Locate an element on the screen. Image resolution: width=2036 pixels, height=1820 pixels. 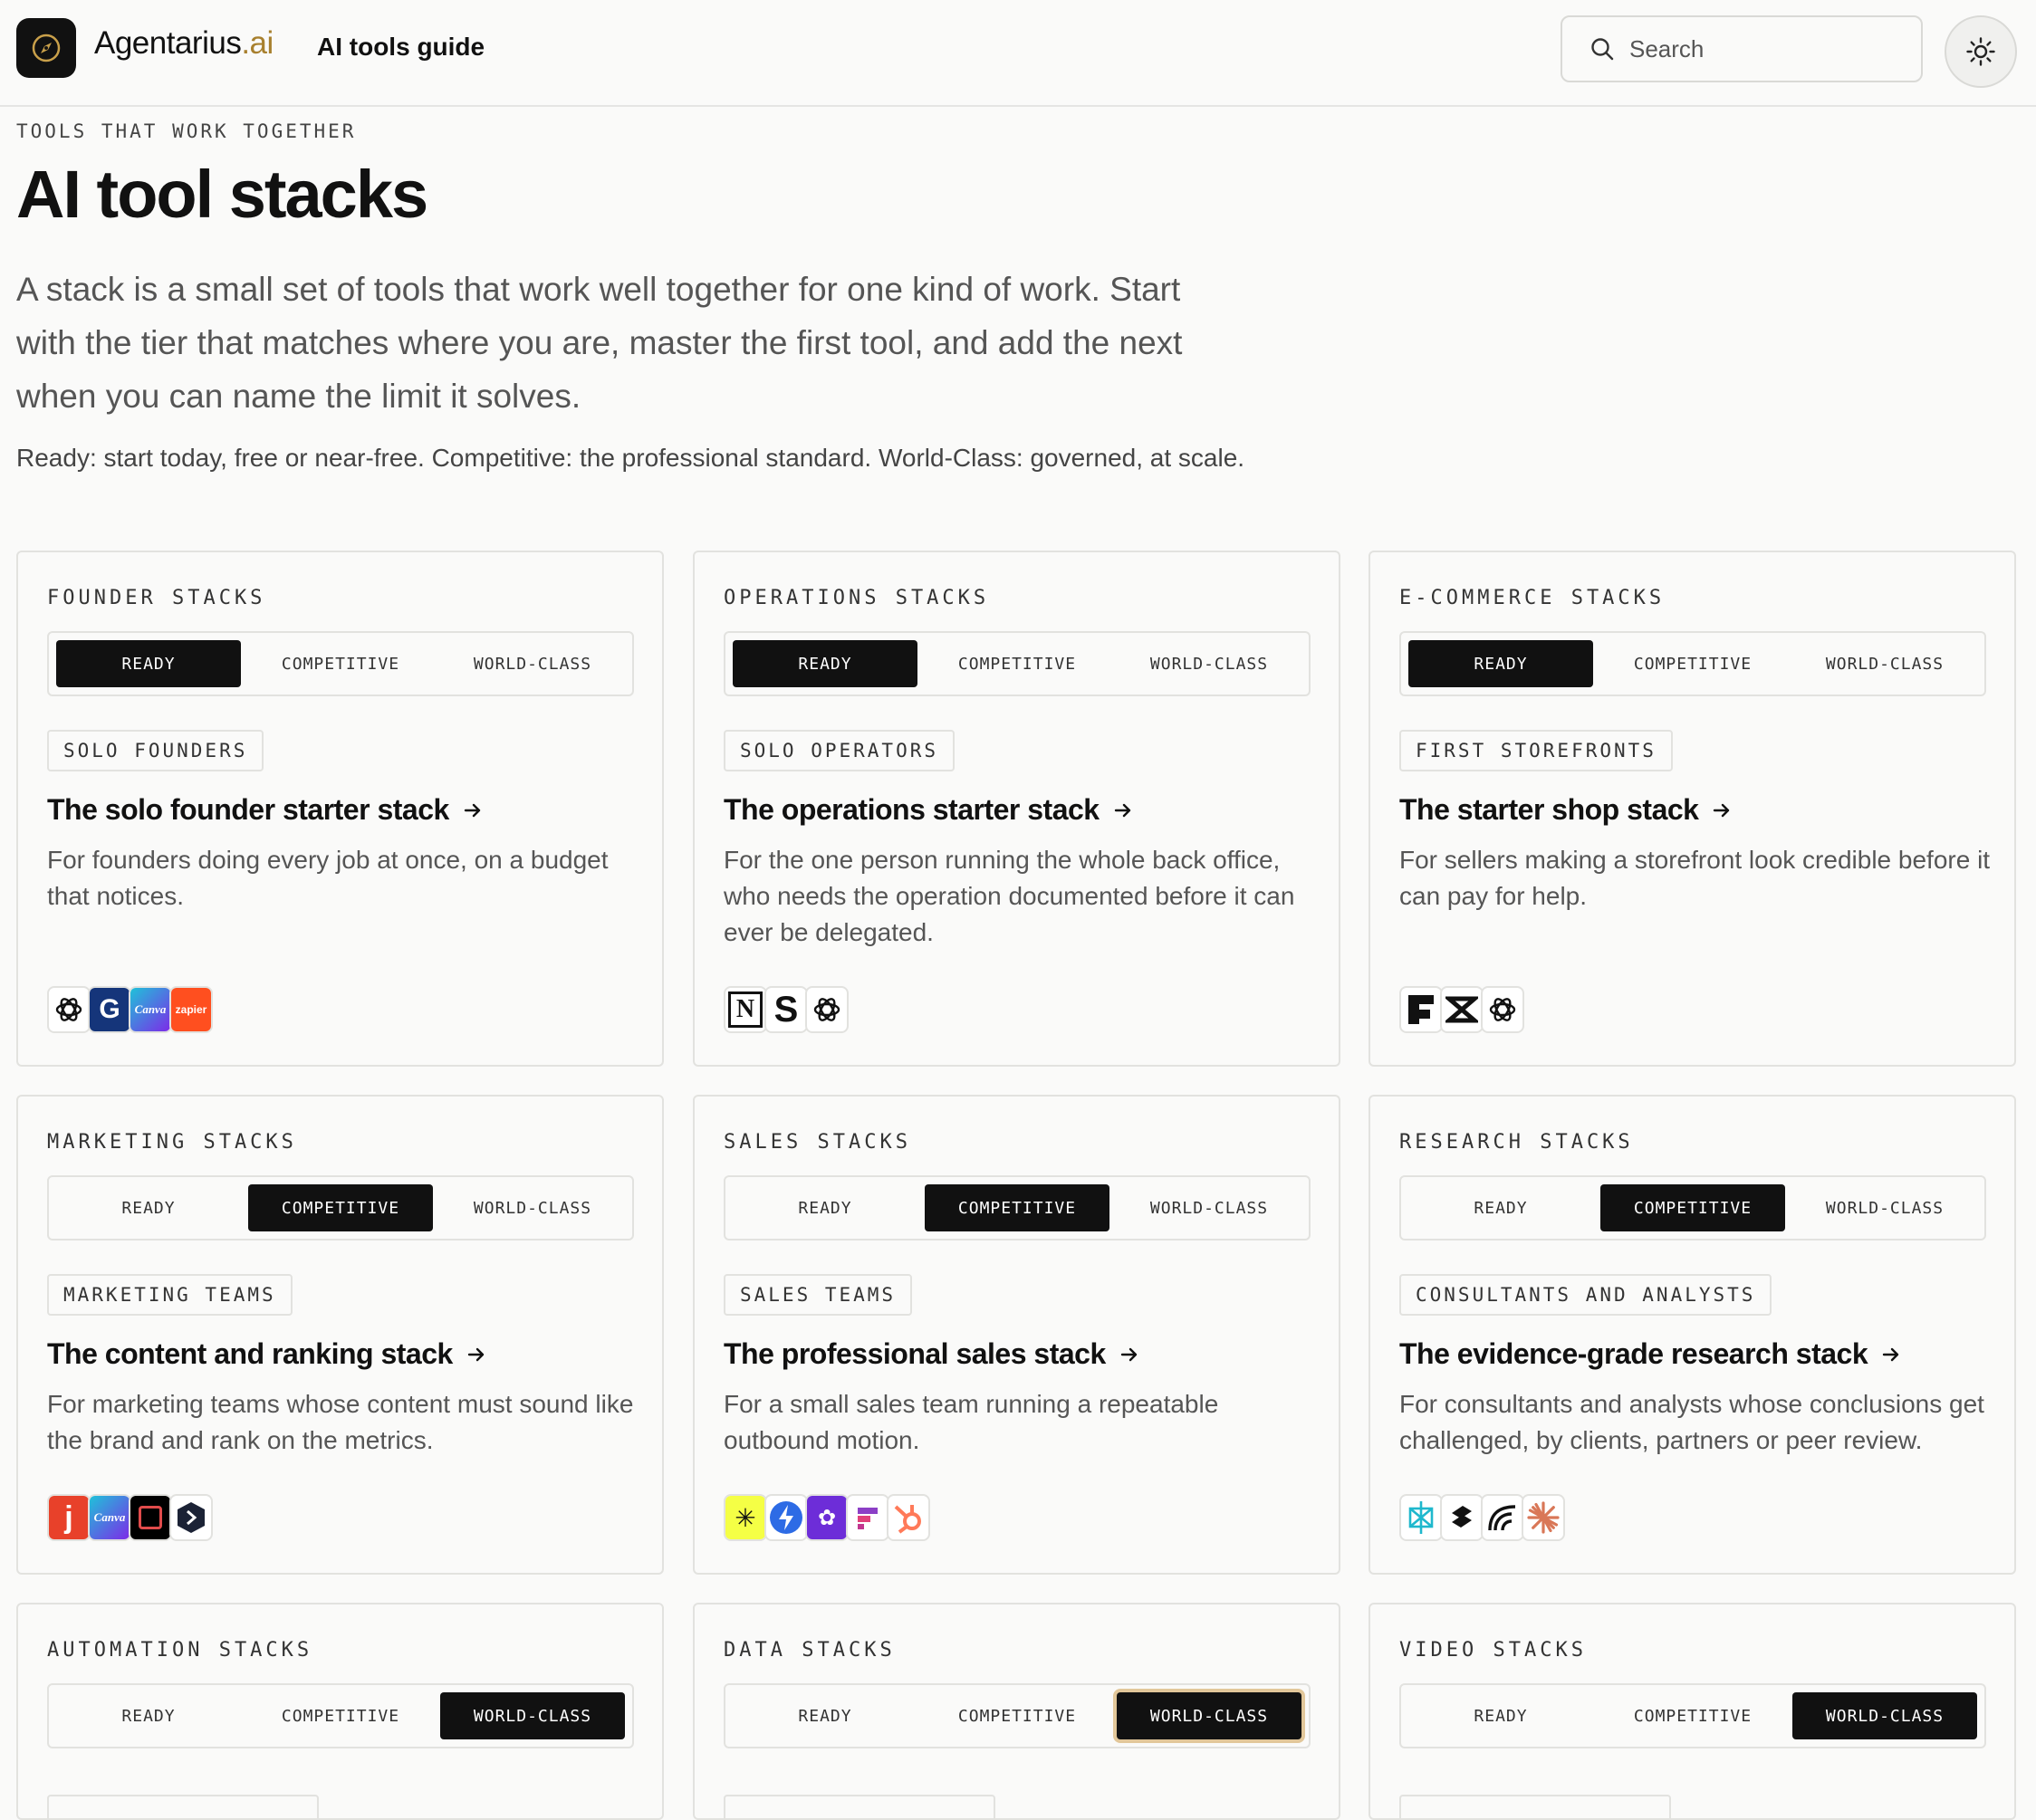
stack-title: The starter shop stack is located at coordinates (1549, 810).